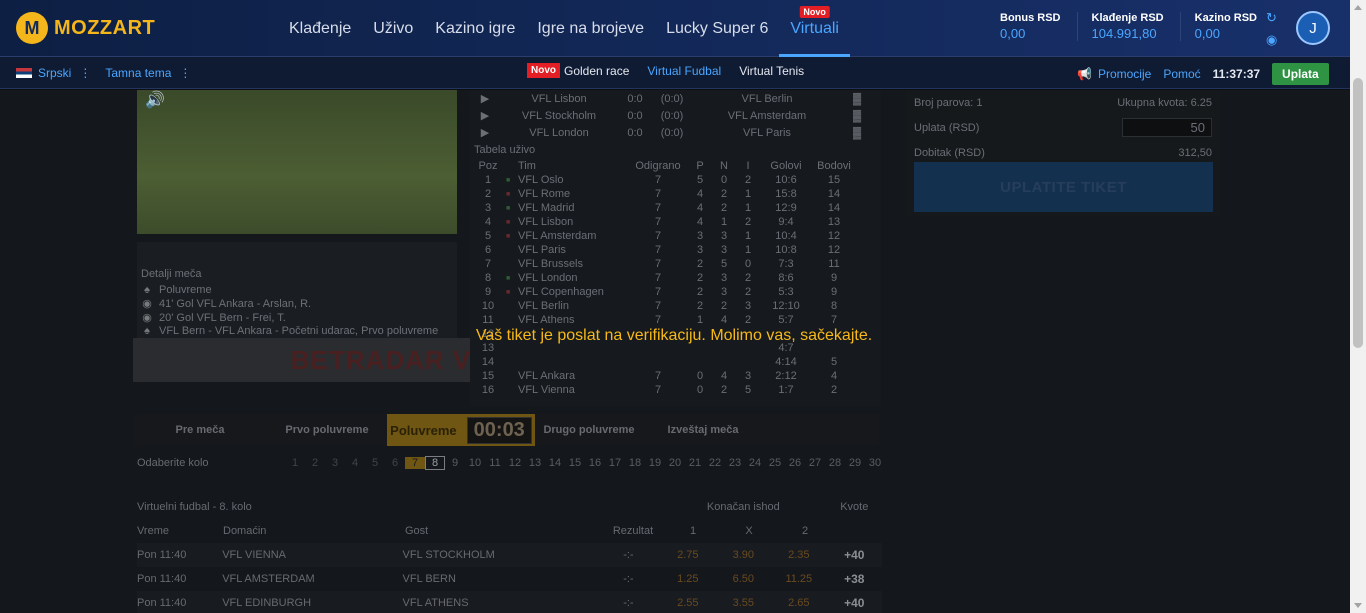 The width and height of the screenshot is (1366, 613). I want to click on round-27: 27, so click(815, 463).